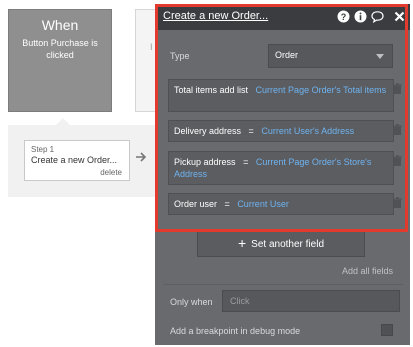 The height and width of the screenshot is (347, 413). What do you see at coordinates (111, 172) in the screenshot?
I see `step-delete-link: delete` at bounding box center [111, 172].